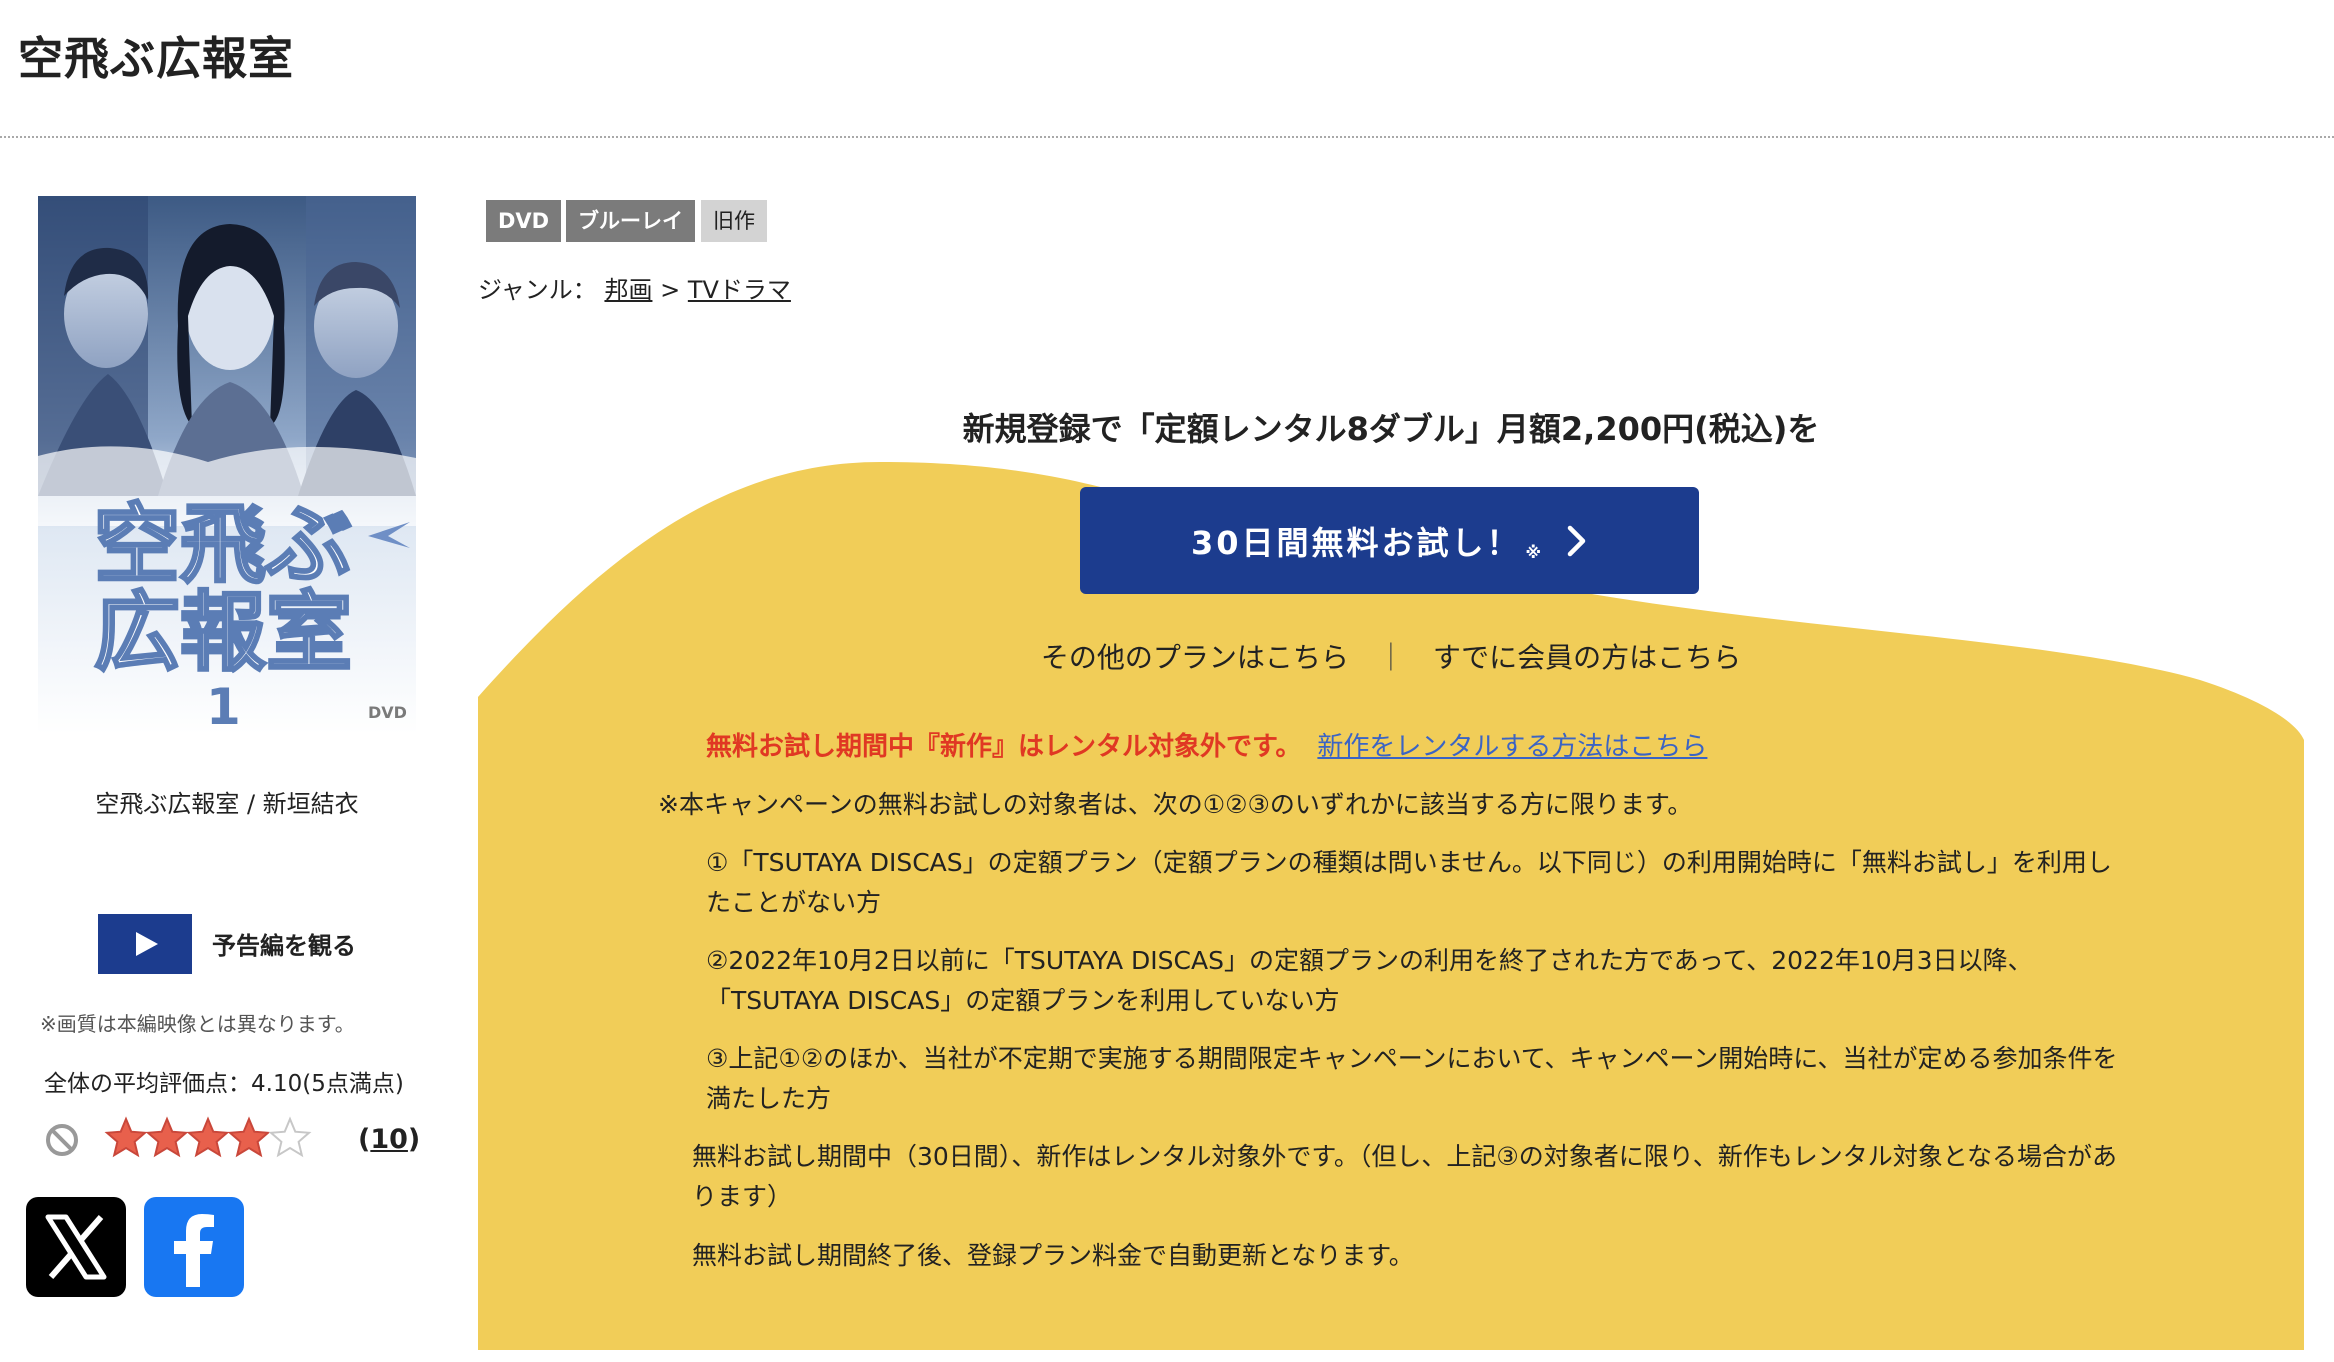 The width and height of the screenshot is (2334, 1362). I want to click on chevron-right-icon, so click(1576, 540).